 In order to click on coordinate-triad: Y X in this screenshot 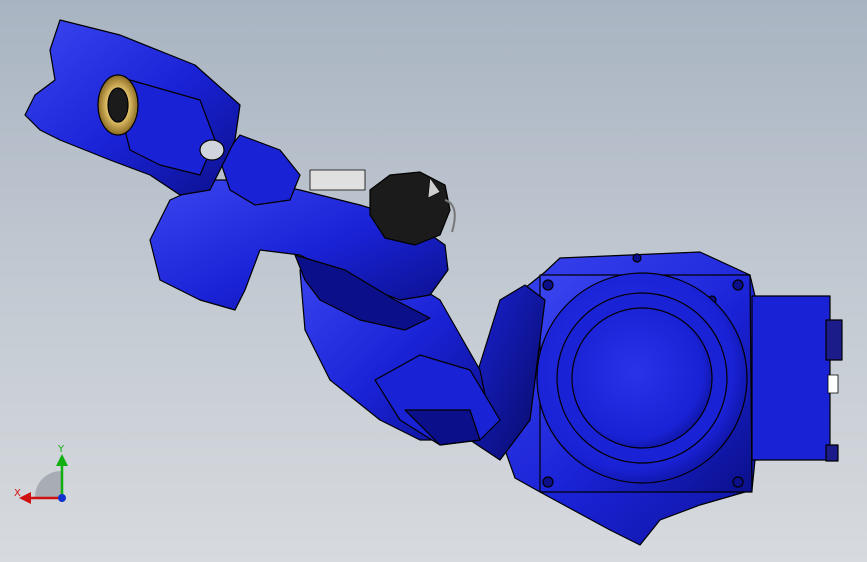, I will do `click(41, 474)`.